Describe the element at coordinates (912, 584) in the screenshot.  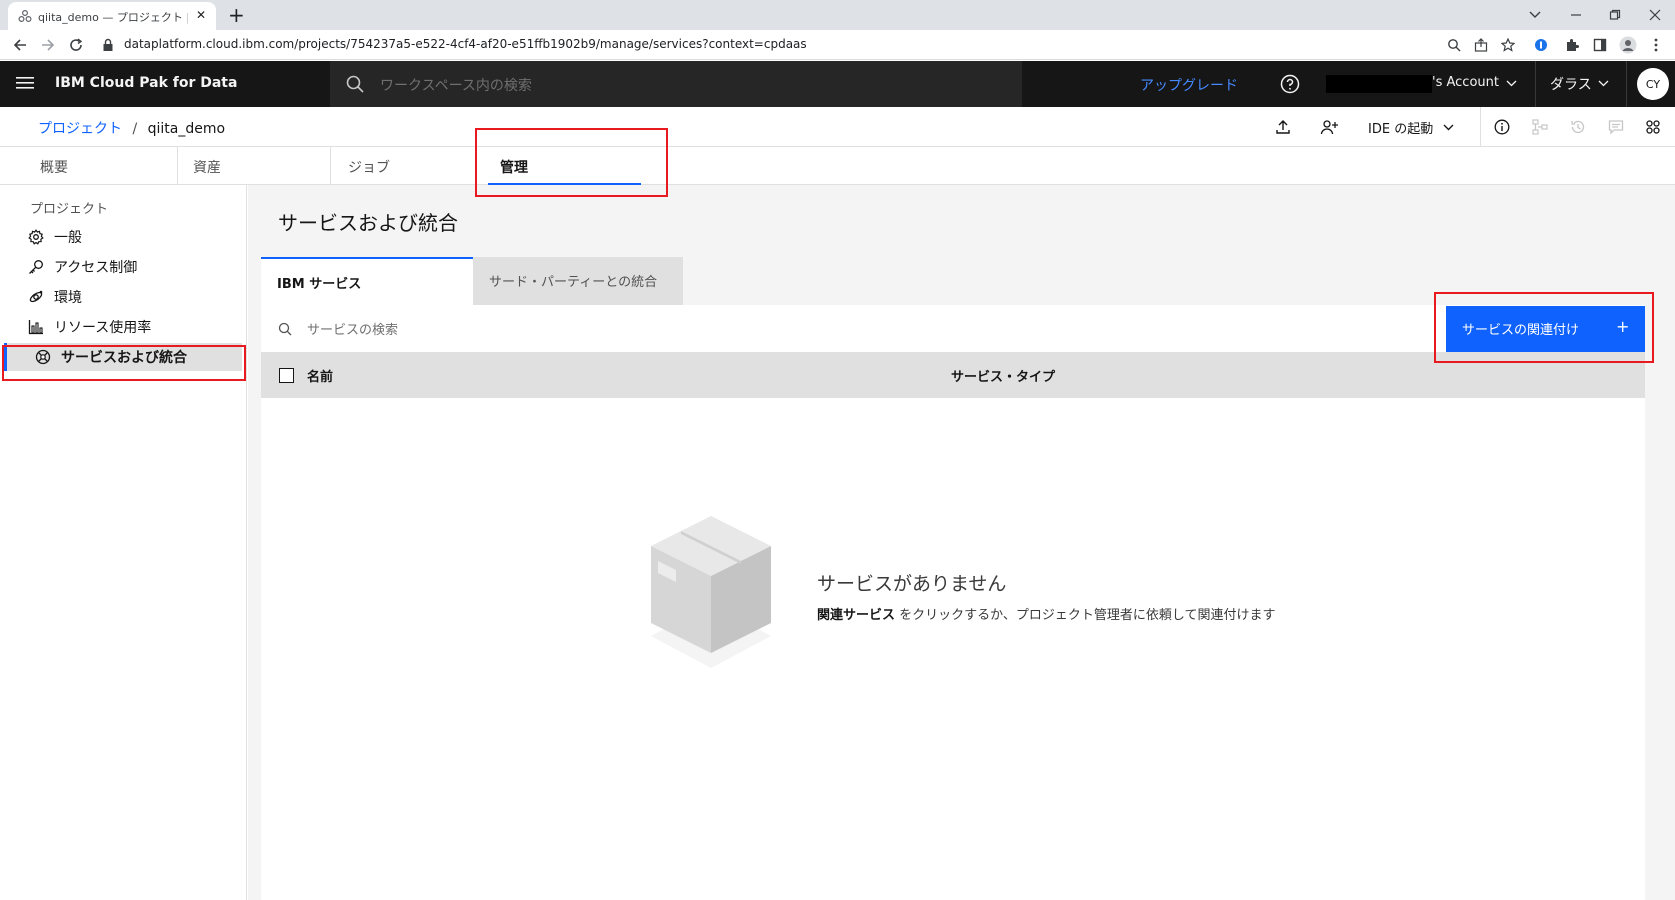
I see `empty-state-title: サービスがありません` at that location.